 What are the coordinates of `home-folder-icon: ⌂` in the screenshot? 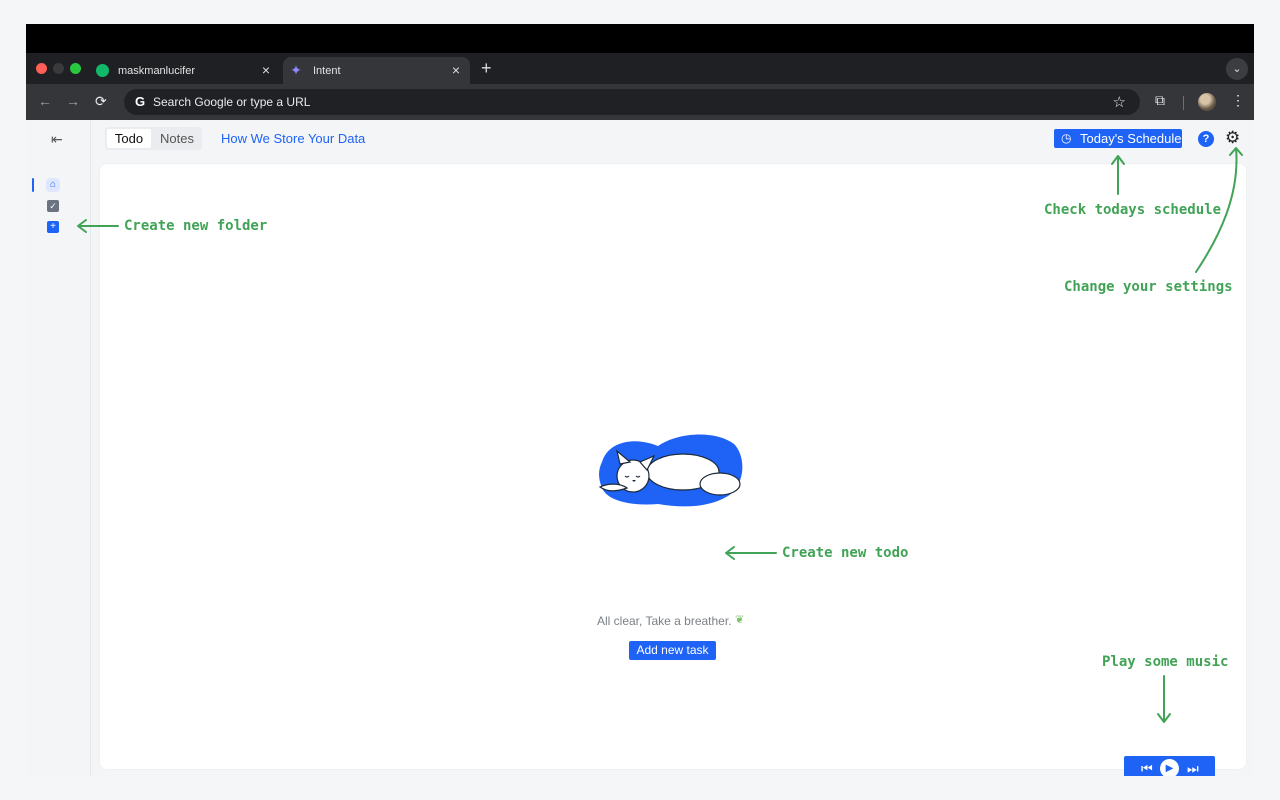 It's located at (53, 185).